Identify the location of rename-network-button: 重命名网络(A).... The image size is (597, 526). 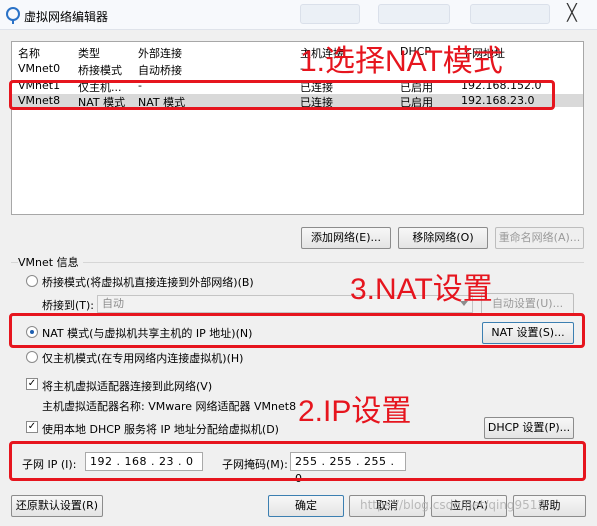
(539, 238).